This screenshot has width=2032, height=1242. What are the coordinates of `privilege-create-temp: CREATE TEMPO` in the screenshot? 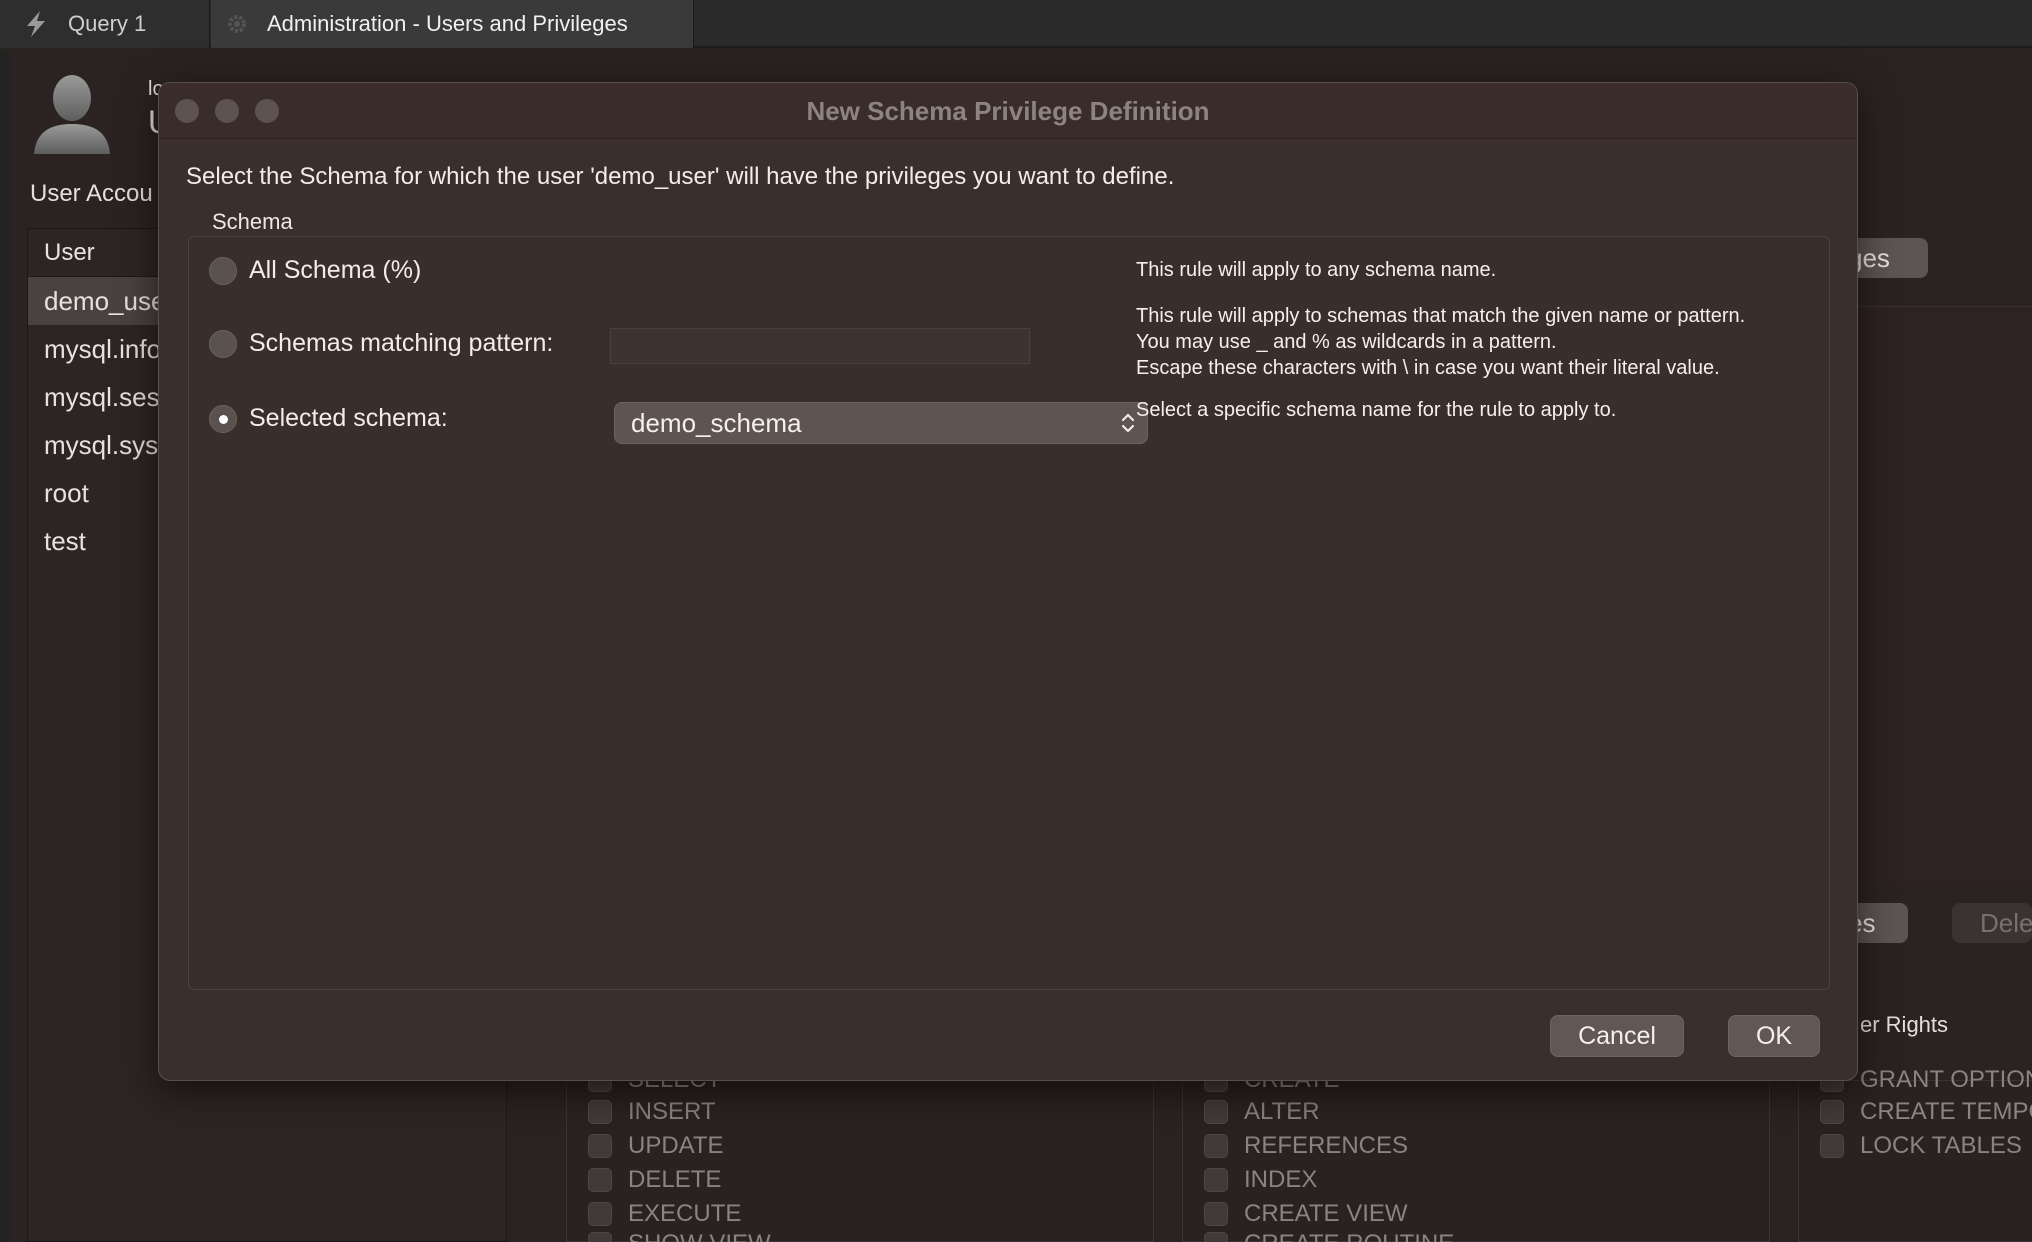 It's located at (1926, 1112).